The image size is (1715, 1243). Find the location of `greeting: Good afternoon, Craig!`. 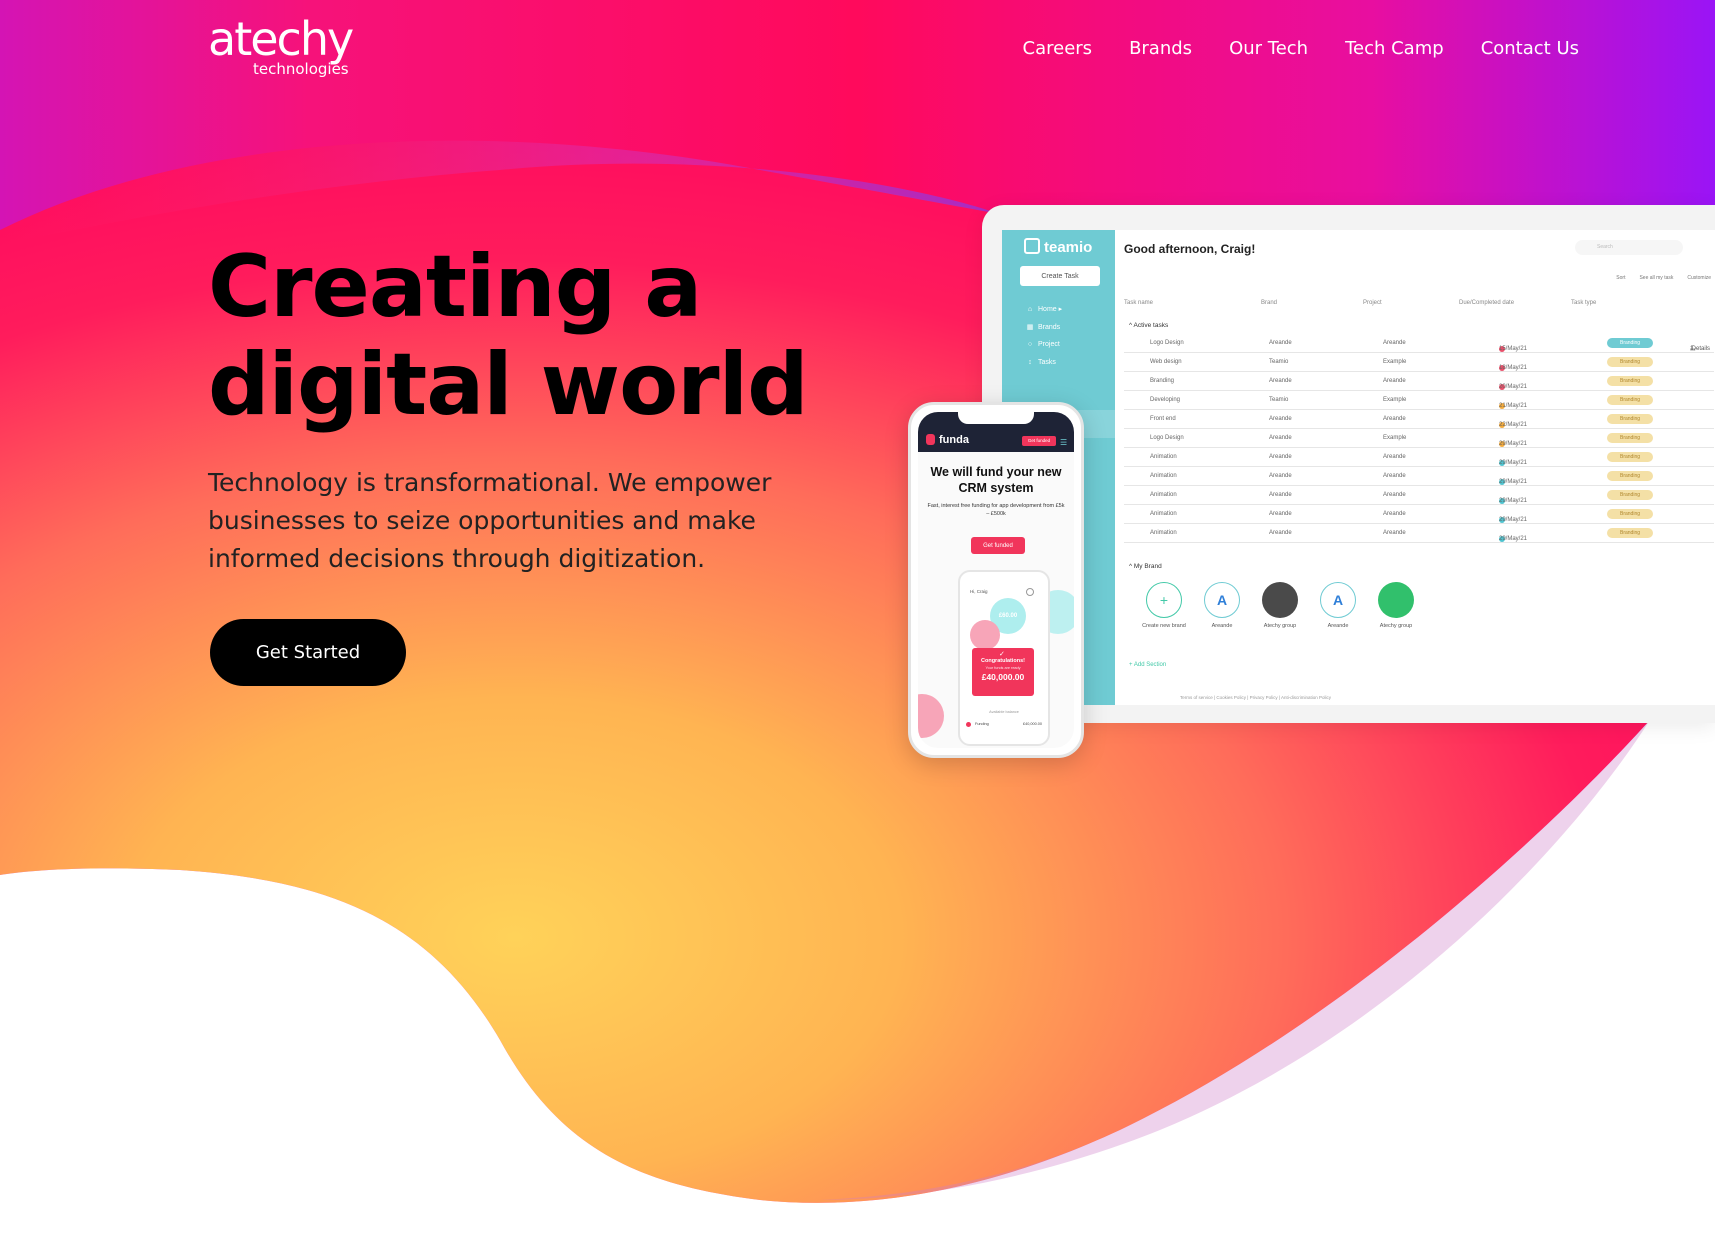

greeting: Good afternoon, Craig! is located at coordinates (1190, 249).